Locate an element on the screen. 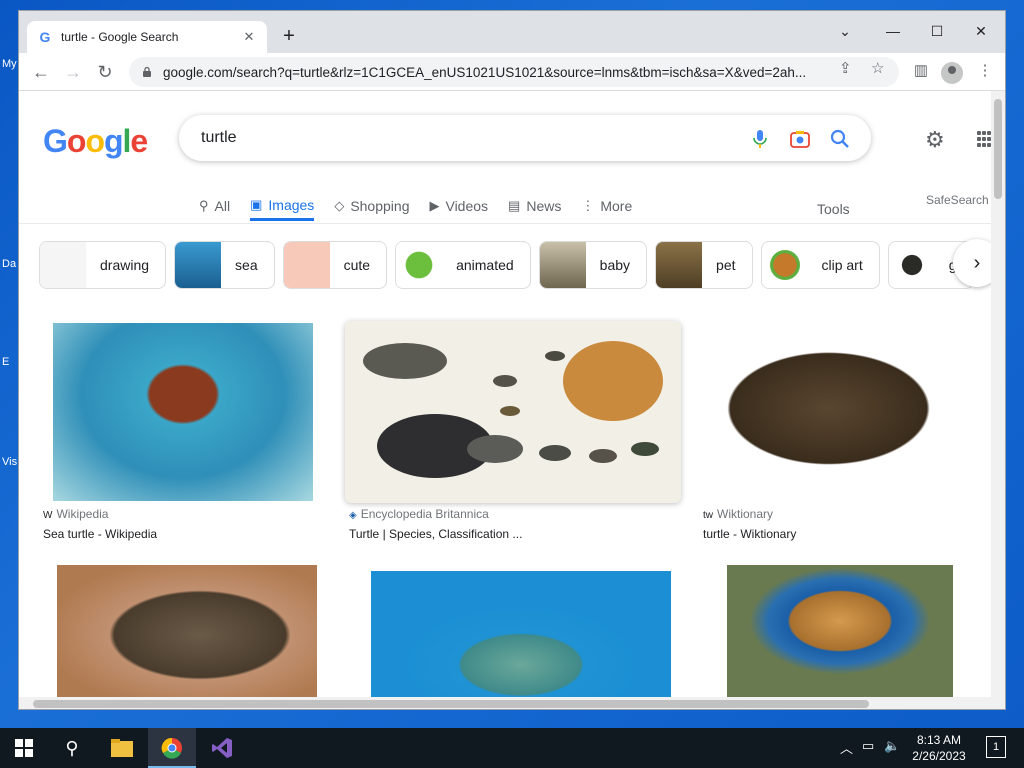 The height and width of the screenshot is (768, 1024). desktop-icon-label: Vis is located at coordinates (9, 462).